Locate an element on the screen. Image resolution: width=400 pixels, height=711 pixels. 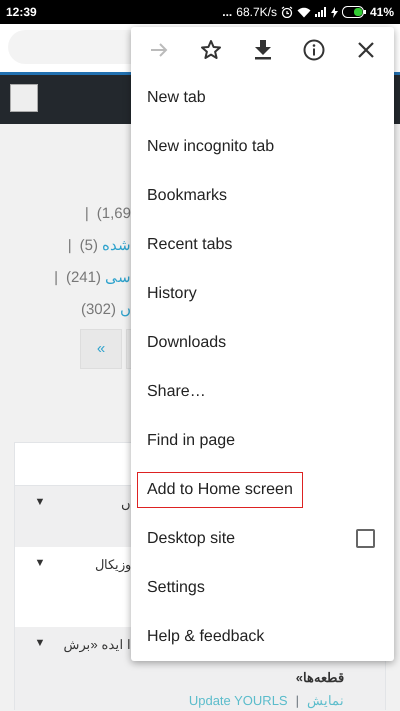
menu-item: New tab is located at coordinates (176, 98).